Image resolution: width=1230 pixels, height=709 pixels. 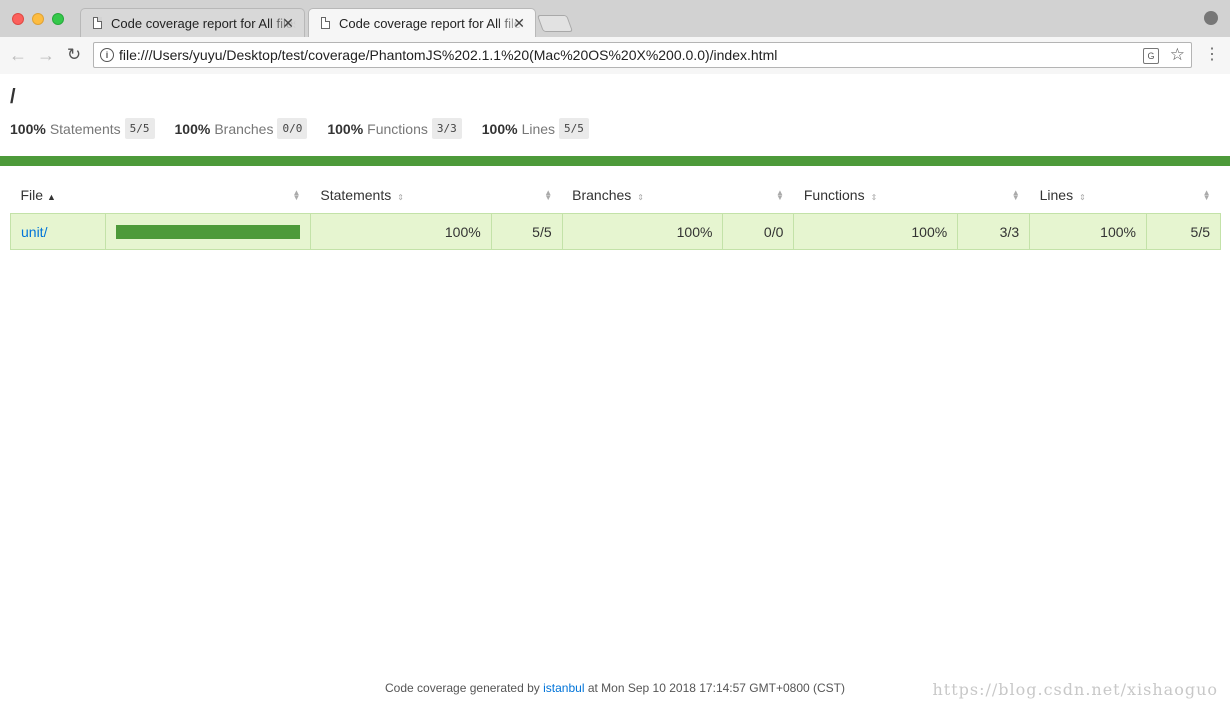 I want to click on lines-frac: 5/5, so click(x=1183, y=231).